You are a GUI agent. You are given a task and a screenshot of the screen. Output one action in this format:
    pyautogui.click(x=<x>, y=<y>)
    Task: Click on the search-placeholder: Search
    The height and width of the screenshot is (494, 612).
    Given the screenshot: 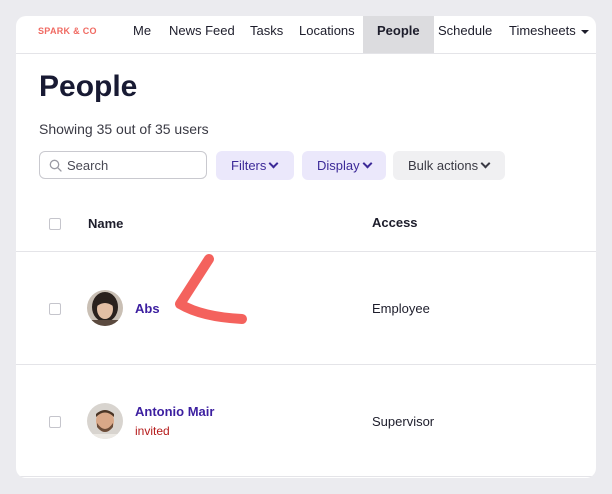 What is the action you would take?
    pyautogui.click(x=88, y=165)
    